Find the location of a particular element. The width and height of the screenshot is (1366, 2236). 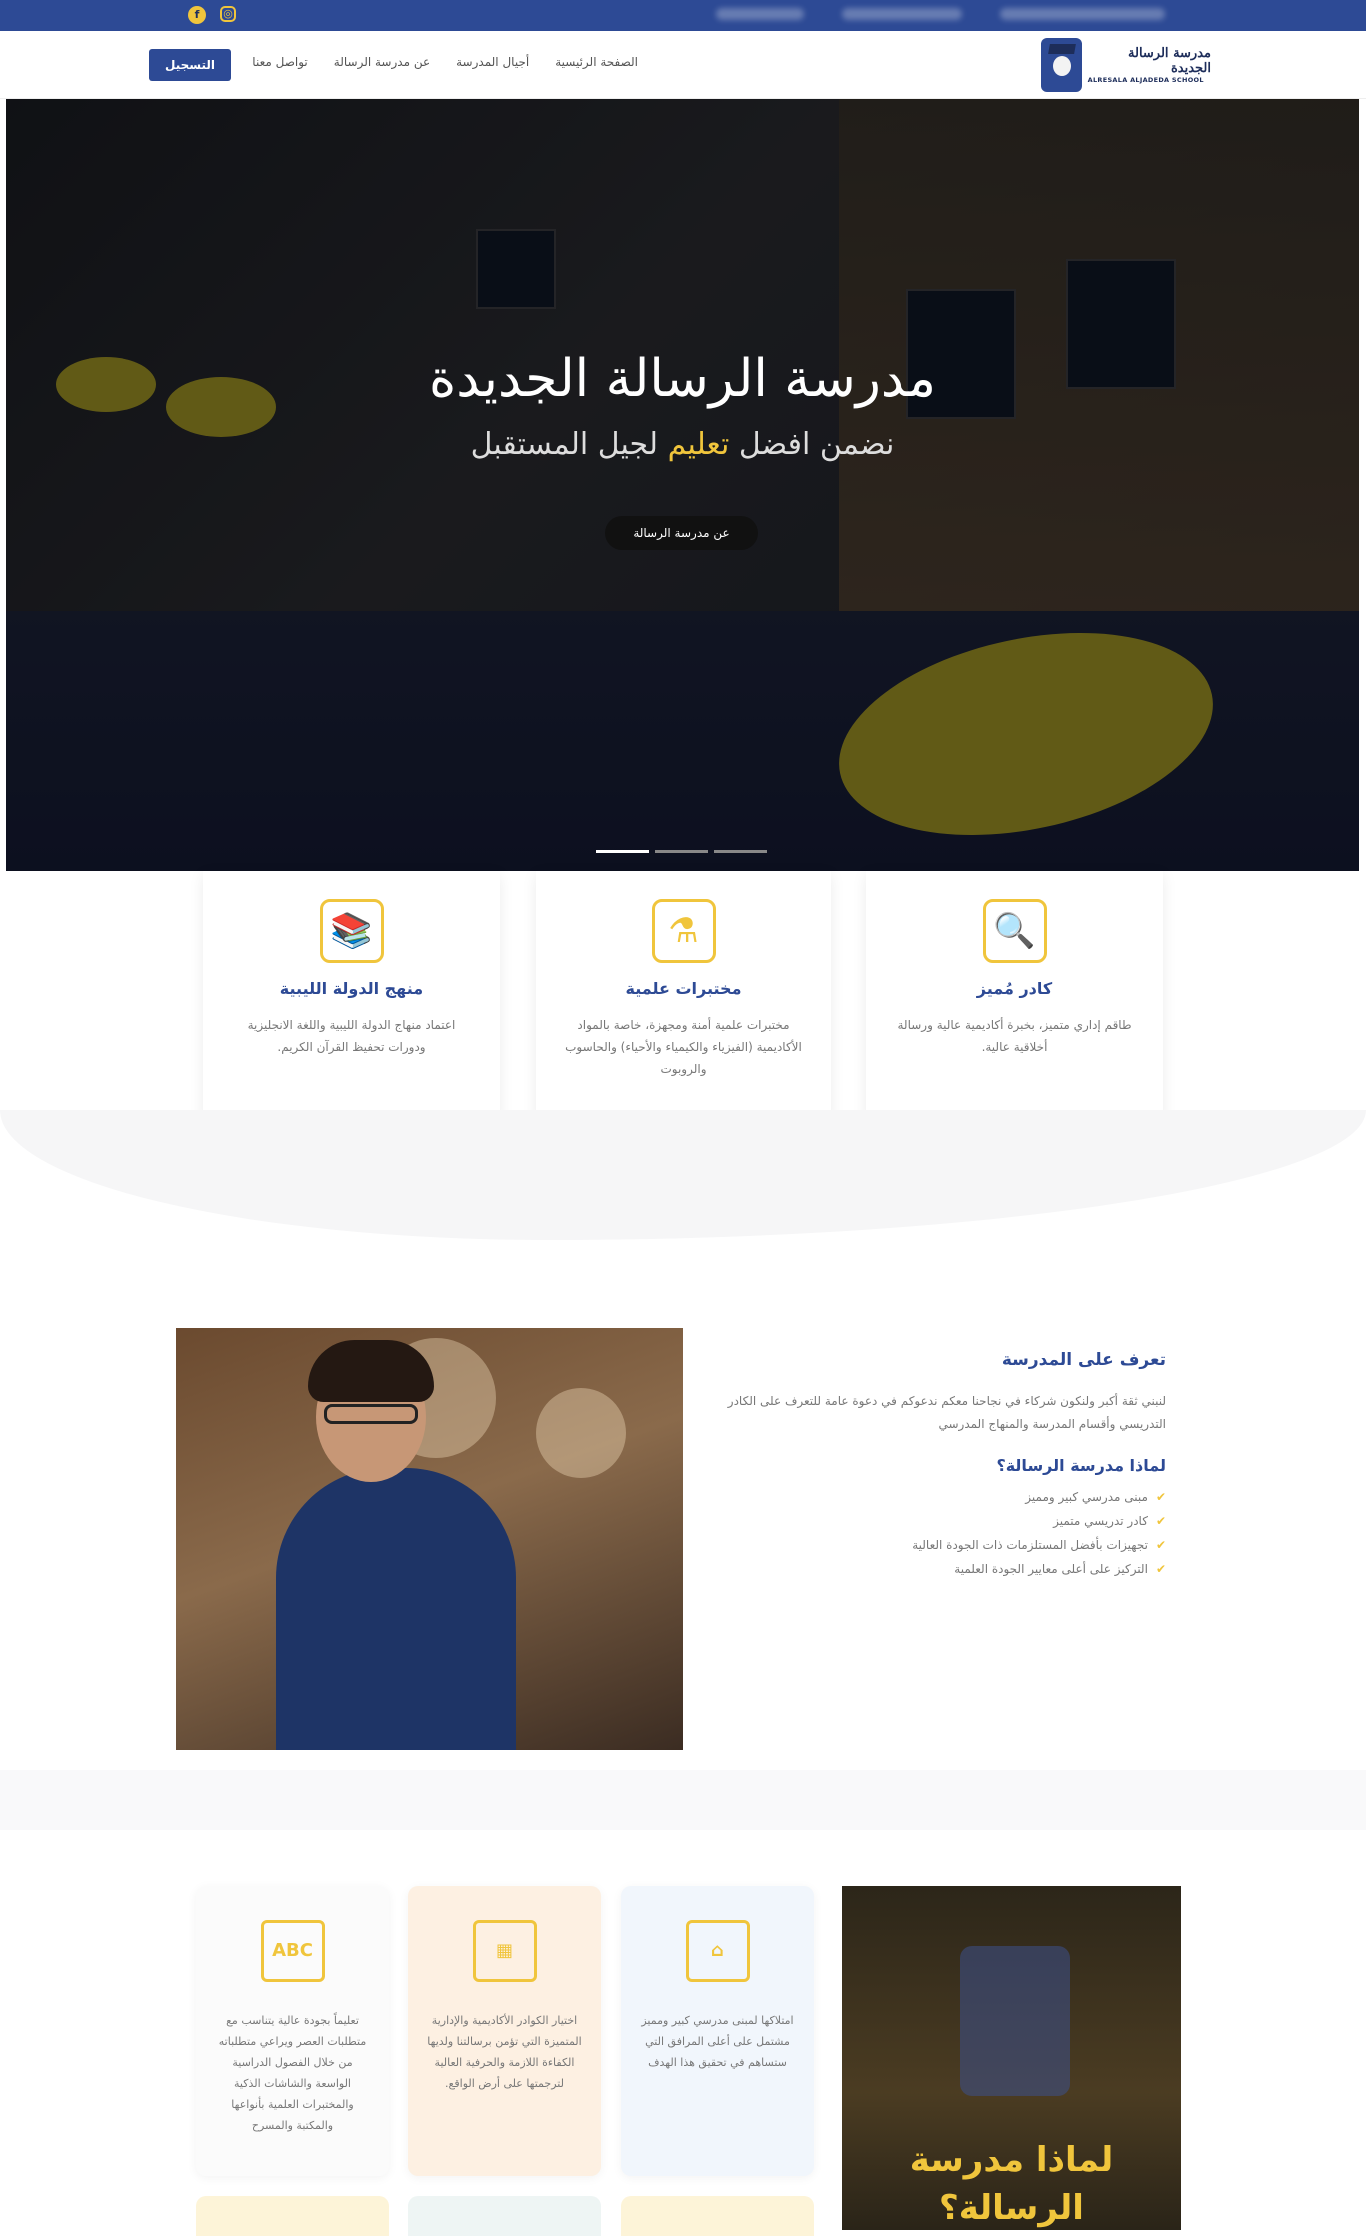

hero-subtitle: نضمن افضل تعليم لجيل المستقبل is located at coordinates (682, 444).